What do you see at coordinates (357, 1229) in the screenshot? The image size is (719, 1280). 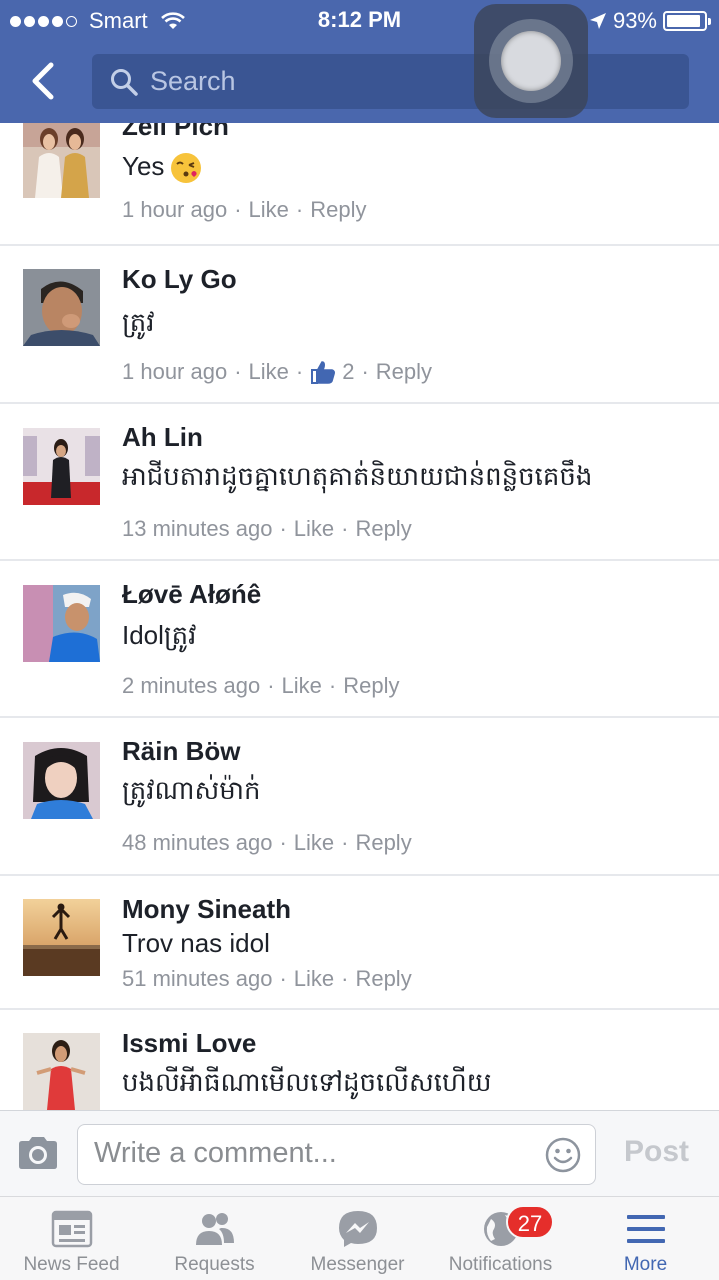 I see `messenger-icon` at bounding box center [357, 1229].